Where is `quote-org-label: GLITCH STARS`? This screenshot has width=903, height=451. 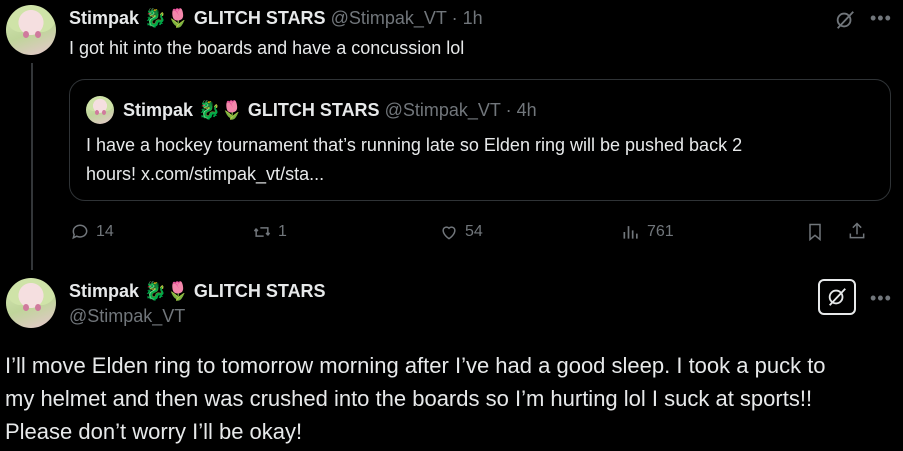 quote-org-label: GLITCH STARS is located at coordinates (313, 110).